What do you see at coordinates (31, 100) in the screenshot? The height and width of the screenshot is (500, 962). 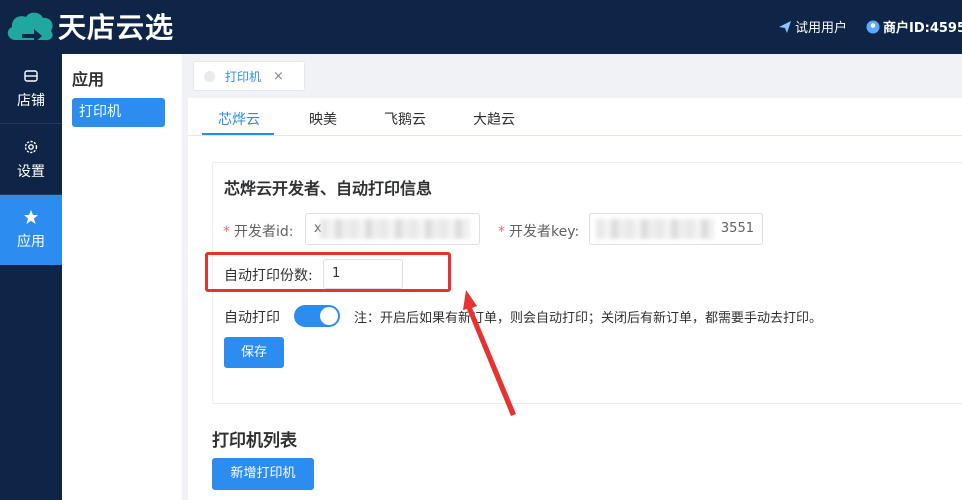 I see `nav-item-store-label: 店铺` at bounding box center [31, 100].